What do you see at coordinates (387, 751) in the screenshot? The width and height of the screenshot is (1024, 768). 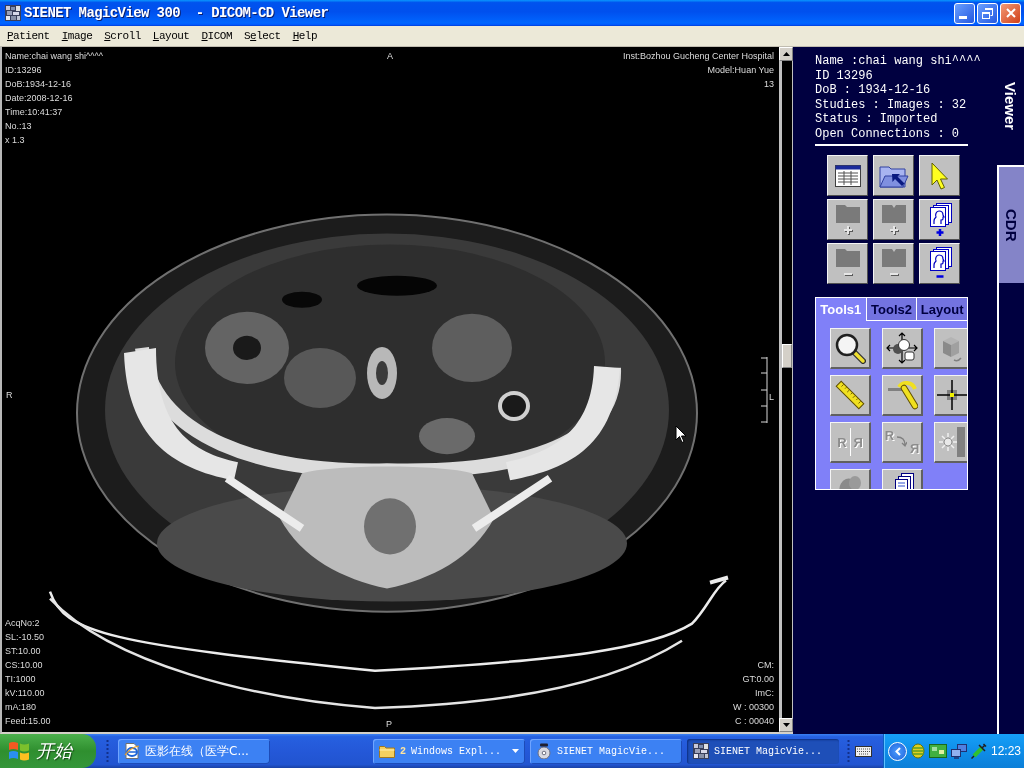 I see `folder-icon` at bounding box center [387, 751].